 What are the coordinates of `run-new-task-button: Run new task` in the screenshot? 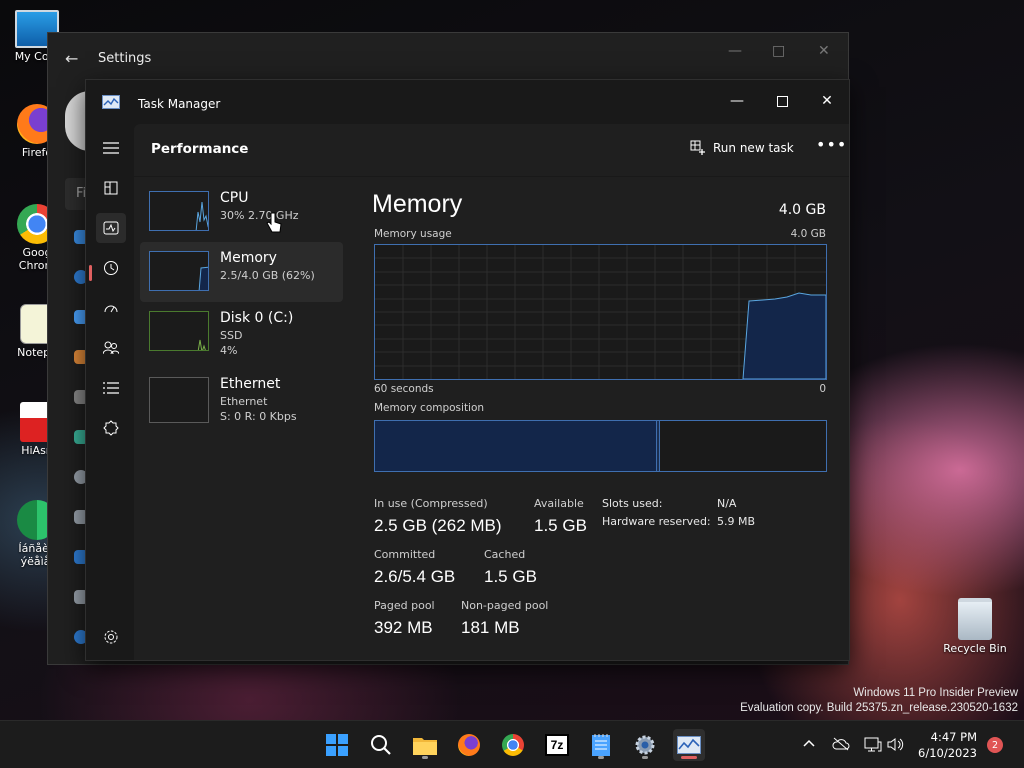 It's located at (742, 147).